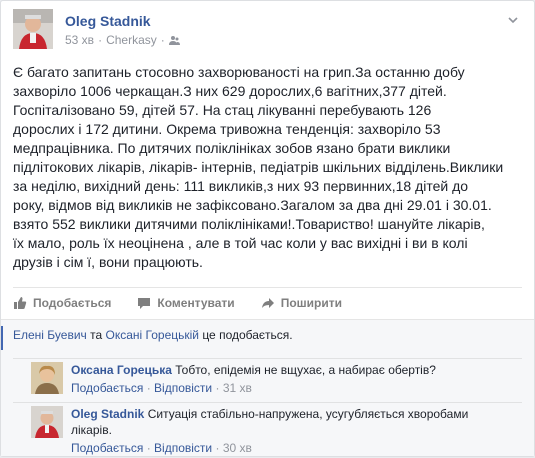 The width and height of the screenshot is (535, 458). Describe the element at coordinates (296, 448) in the screenshot. I see `comment-actions: Подобається · Відповісти · 30 хв` at that location.